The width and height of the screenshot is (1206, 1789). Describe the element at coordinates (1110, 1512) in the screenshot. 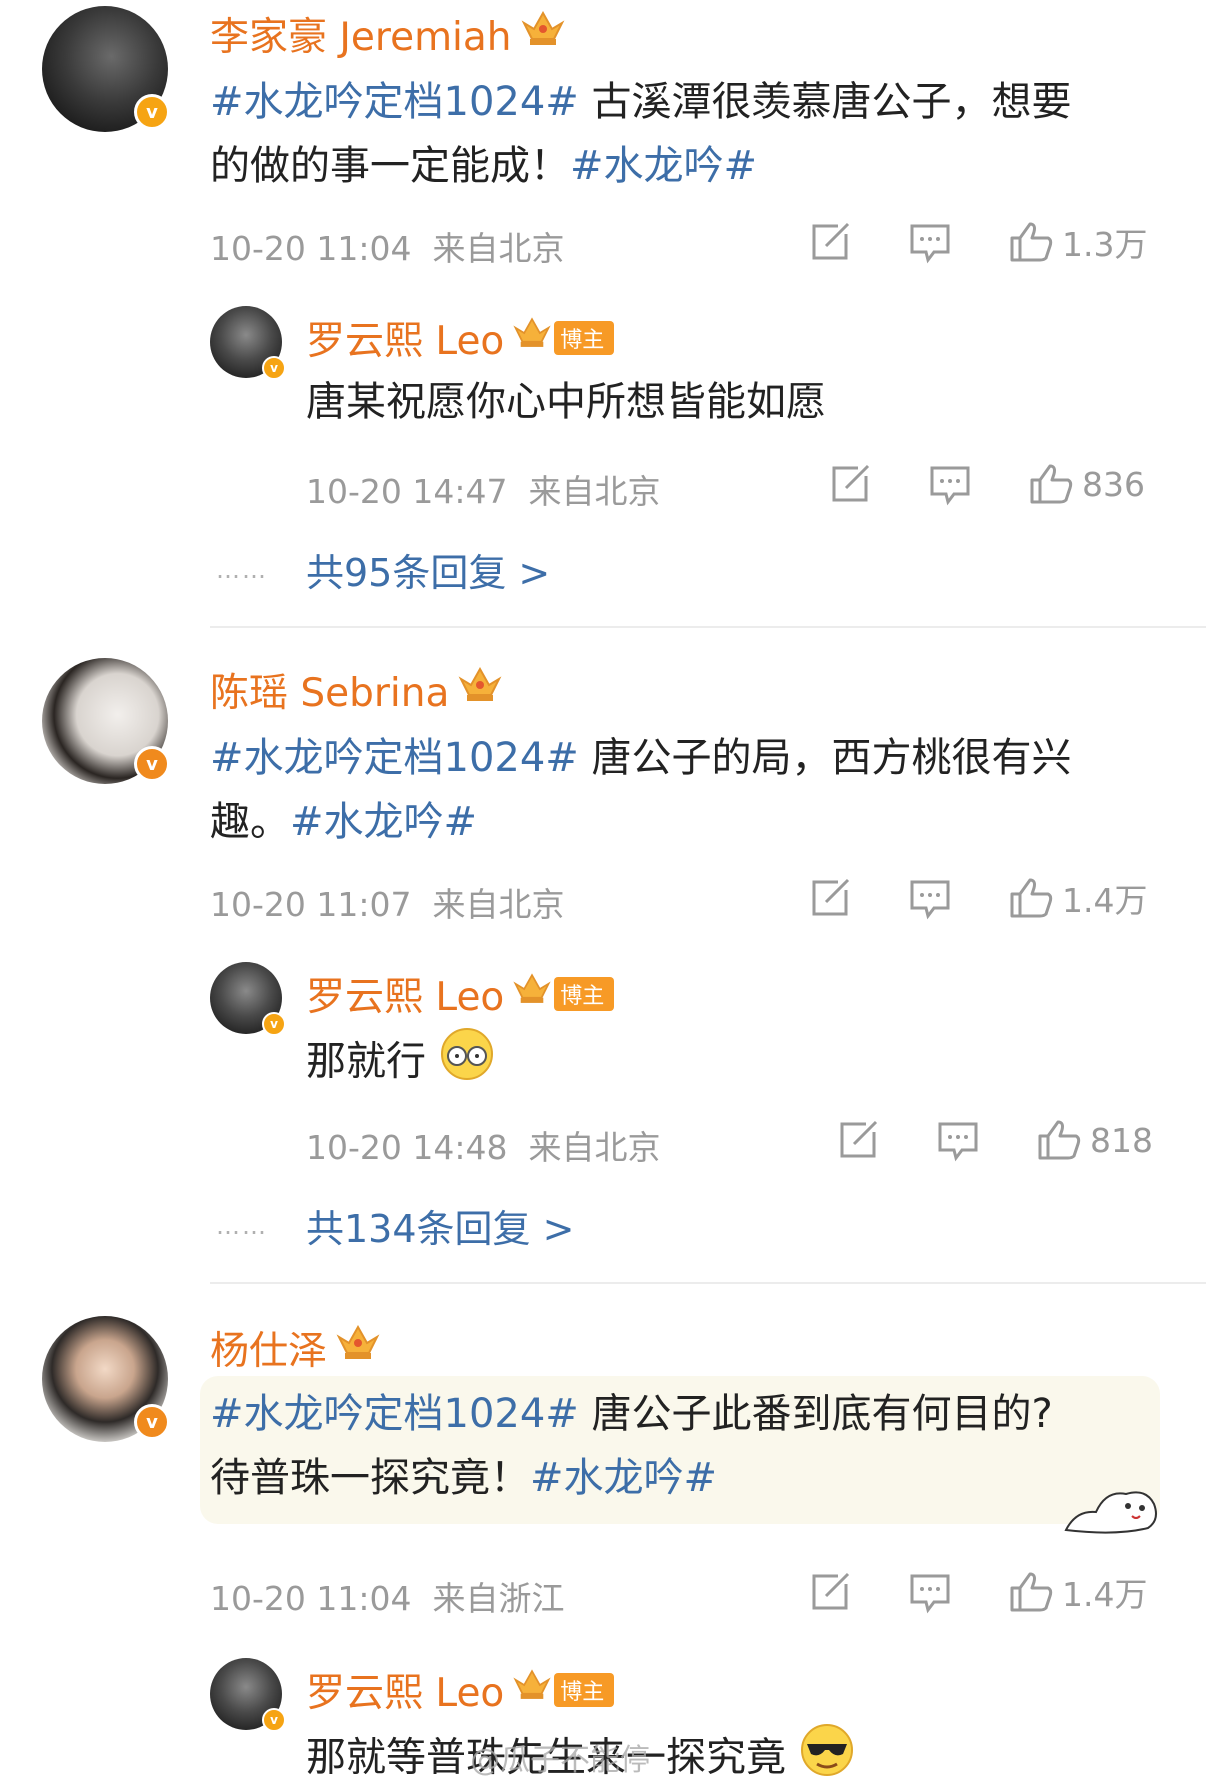

I see `dog-sticker-icon` at that location.